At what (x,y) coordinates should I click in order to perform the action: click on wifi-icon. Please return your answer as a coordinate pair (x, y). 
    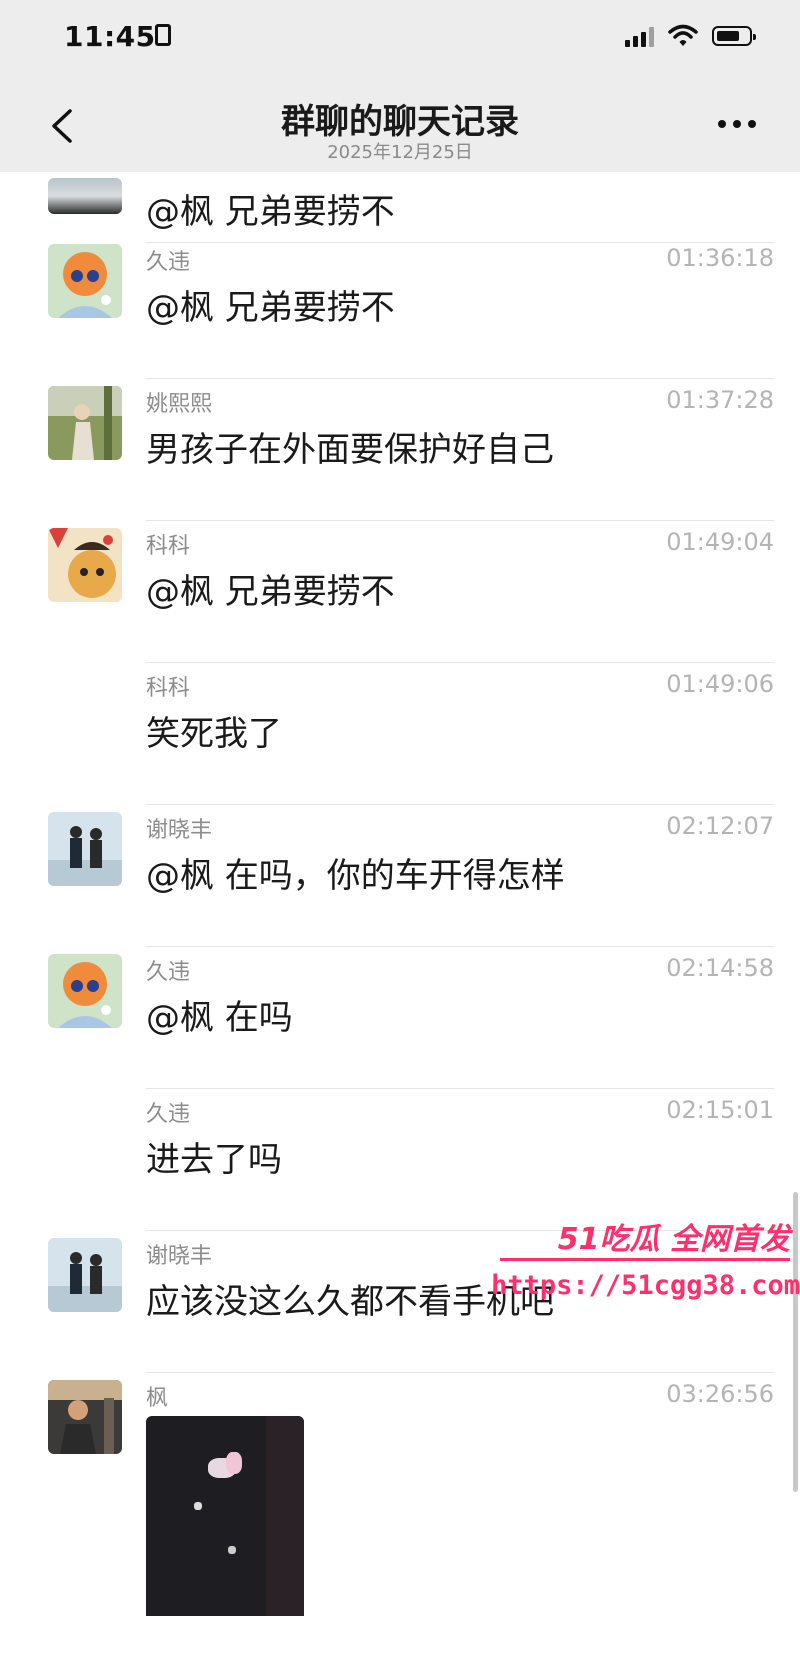
    Looking at the image, I should click on (683, 35).